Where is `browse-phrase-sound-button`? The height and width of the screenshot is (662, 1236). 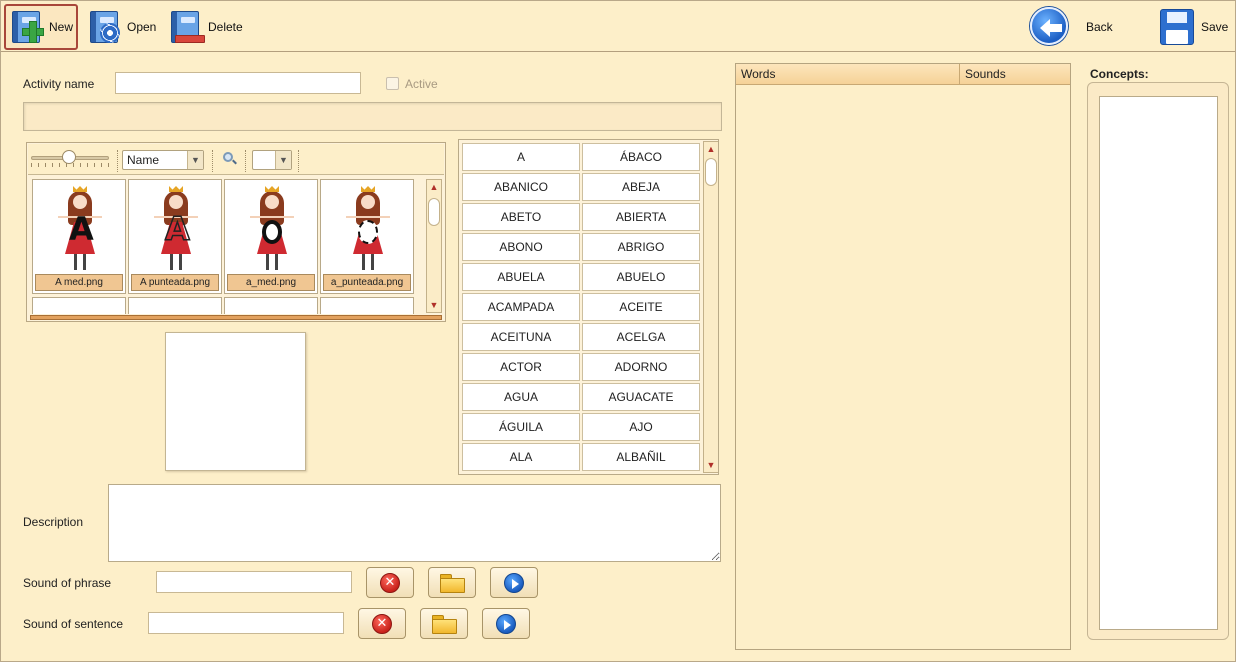
browse-phrase-sound-button is located at coordinates (452, 582).